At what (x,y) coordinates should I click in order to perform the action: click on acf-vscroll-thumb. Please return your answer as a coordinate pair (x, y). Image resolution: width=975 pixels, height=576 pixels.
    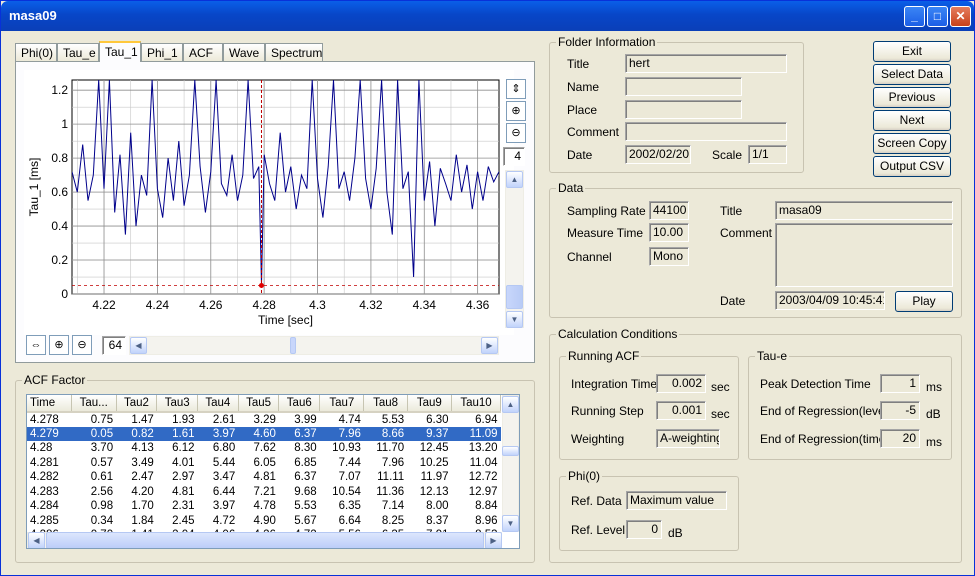
    Looking at the image, I should click on (510, 451).